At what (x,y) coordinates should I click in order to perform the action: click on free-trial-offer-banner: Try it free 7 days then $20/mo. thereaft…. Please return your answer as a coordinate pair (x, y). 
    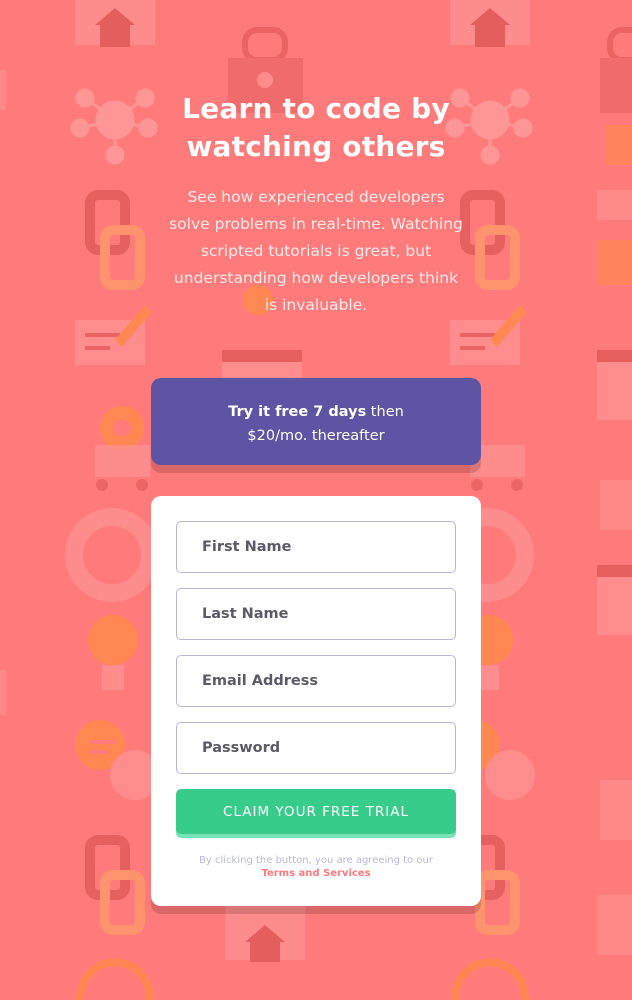
    Looking at the image, I should click on (316, 421).